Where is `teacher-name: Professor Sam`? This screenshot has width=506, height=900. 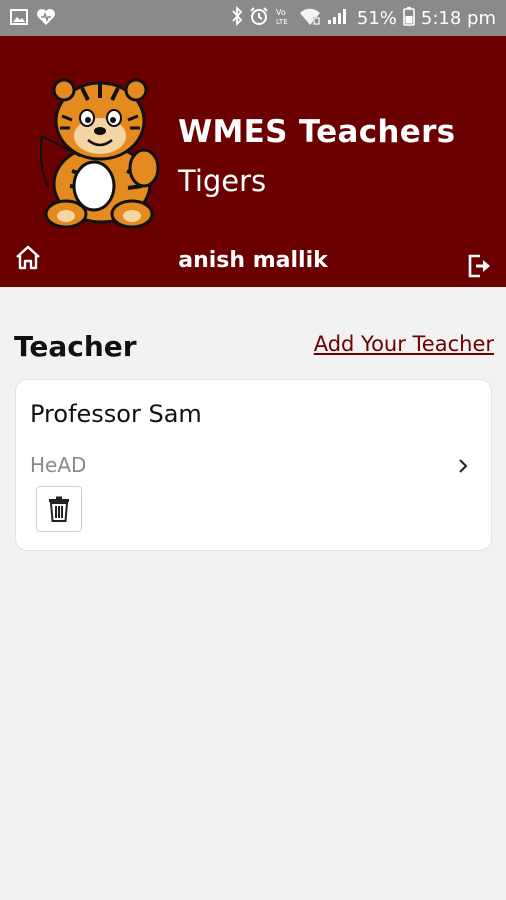
teacher-name: Professor Sam is located at coordinates (116, 414).